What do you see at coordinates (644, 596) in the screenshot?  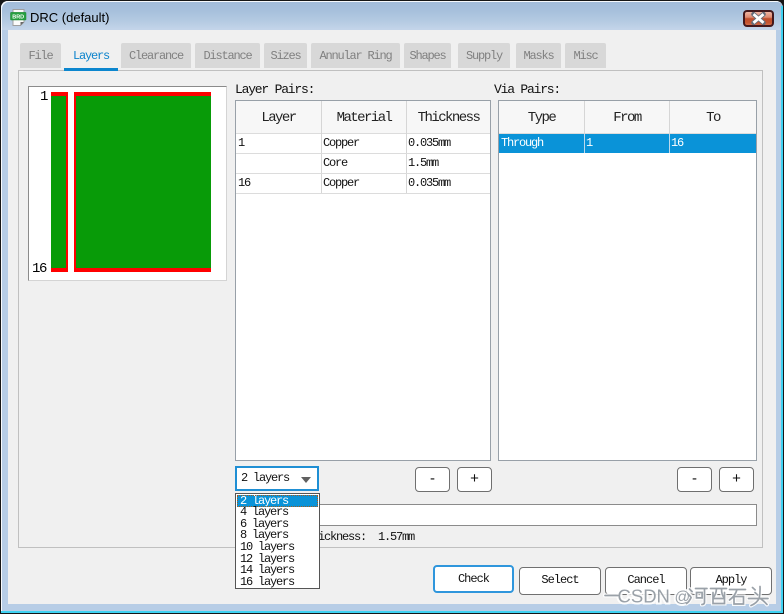 I see `svg-text: CSDN` at bounding box center [644, 596].